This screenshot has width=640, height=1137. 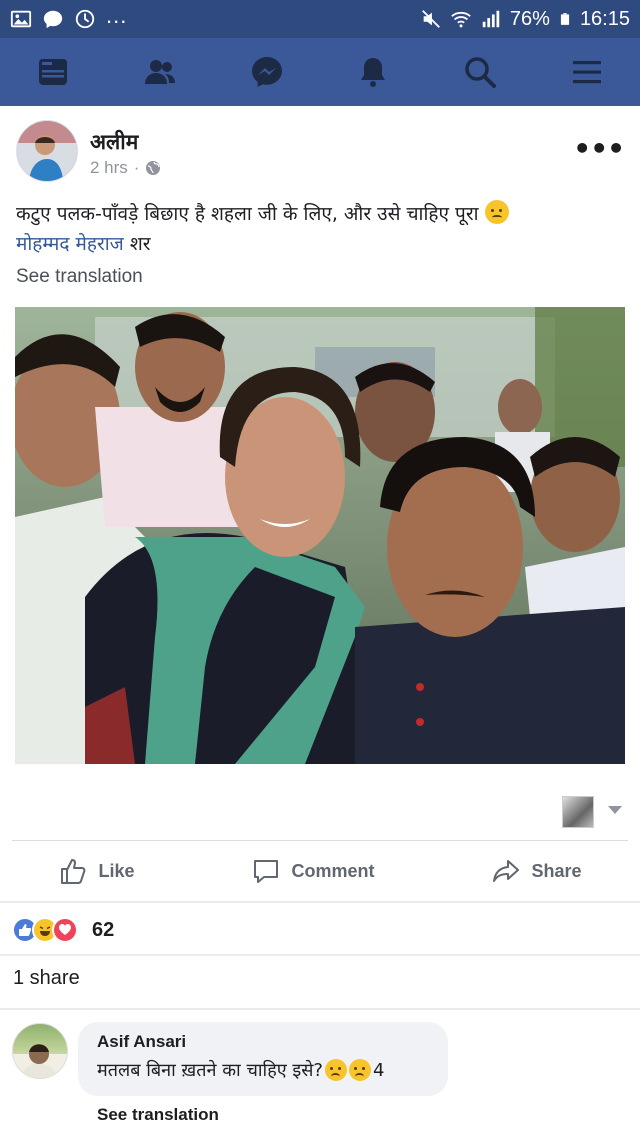 I want to click on like-label: Like, so click(x=116, y=870).